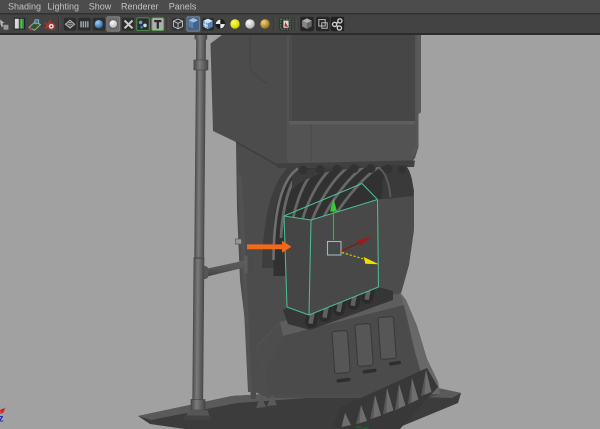  Describe the element at coordinates (24, 7) in the screenshot. I see `svg-text: Shading` at that location.